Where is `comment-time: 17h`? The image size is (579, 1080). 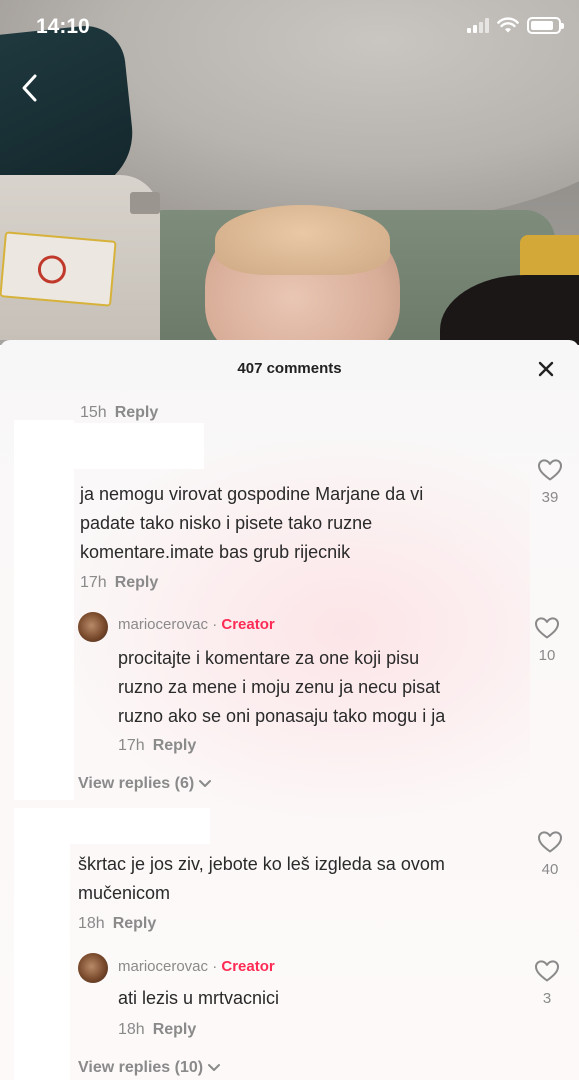 comment-time: 17h is located at coordinates (93, 582).